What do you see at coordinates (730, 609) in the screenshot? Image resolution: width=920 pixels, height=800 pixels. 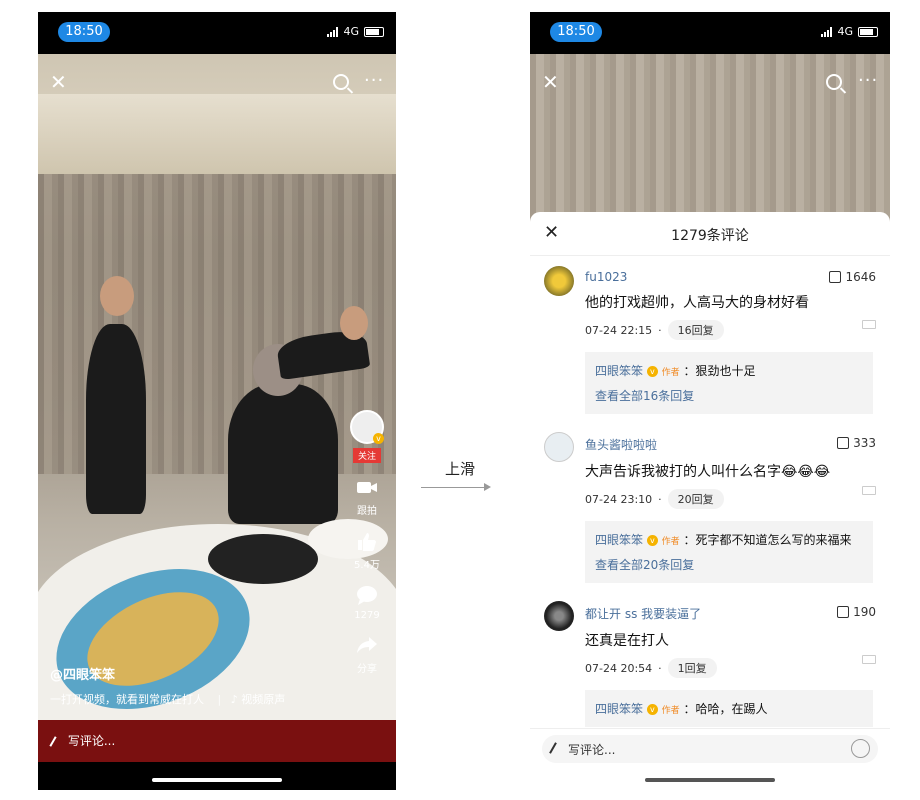 I see `comment-username: 都让开 ss 我要装逼了` at bounding box center [730, 609].